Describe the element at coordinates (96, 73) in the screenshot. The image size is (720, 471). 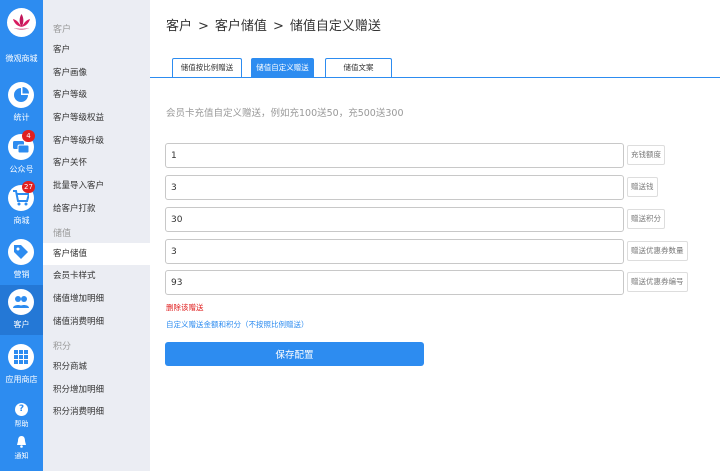
I see `sidebar-item-customer-portrait: 客户画像` at that location.